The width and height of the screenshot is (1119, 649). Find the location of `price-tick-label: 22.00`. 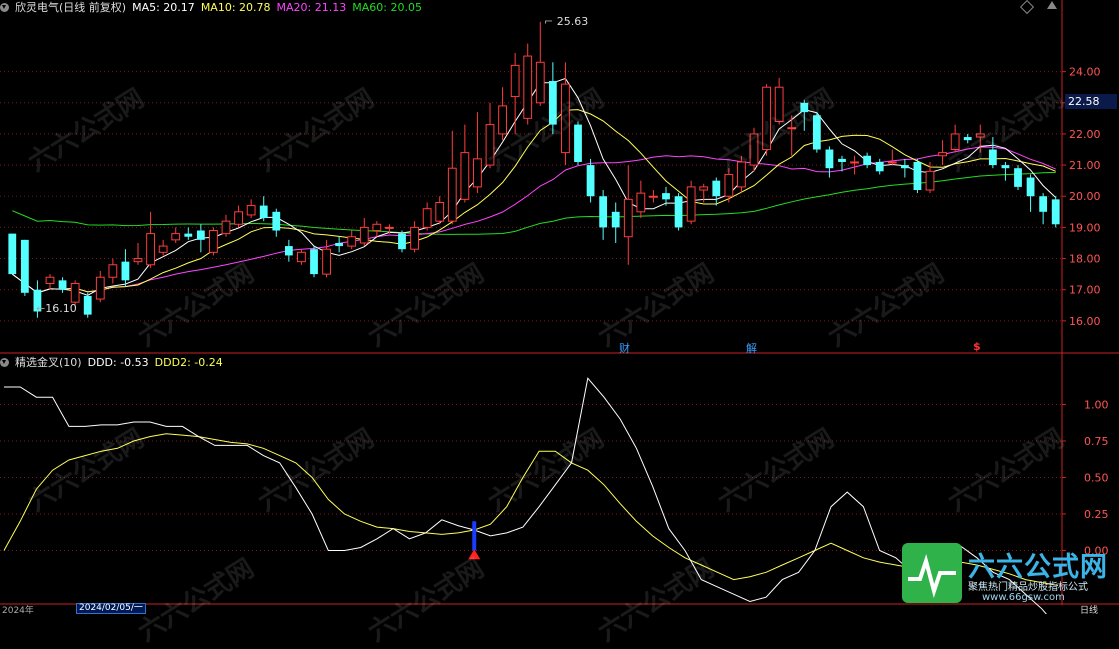

price-tick-label: 22.00 is located at coordinates (1085, 134).